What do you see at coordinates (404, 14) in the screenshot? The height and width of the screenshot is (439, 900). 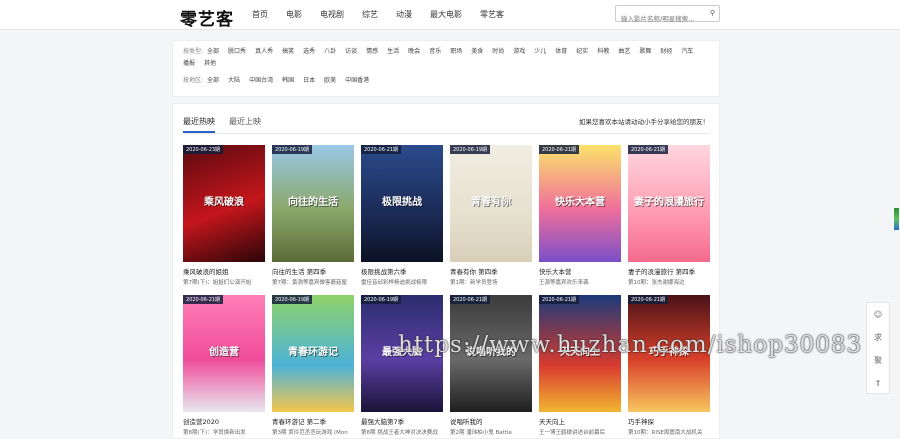 I see `nav-anime: 动漫` at bounding box center [404, 14].